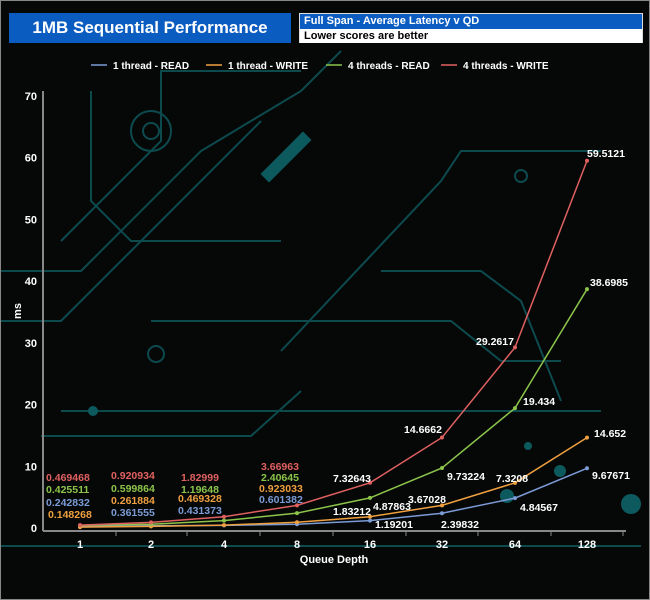  What do you see at coordinates (427, 500) in the screenshot?
I see `data-label: 3.67028` at bounding box center [427, 500].